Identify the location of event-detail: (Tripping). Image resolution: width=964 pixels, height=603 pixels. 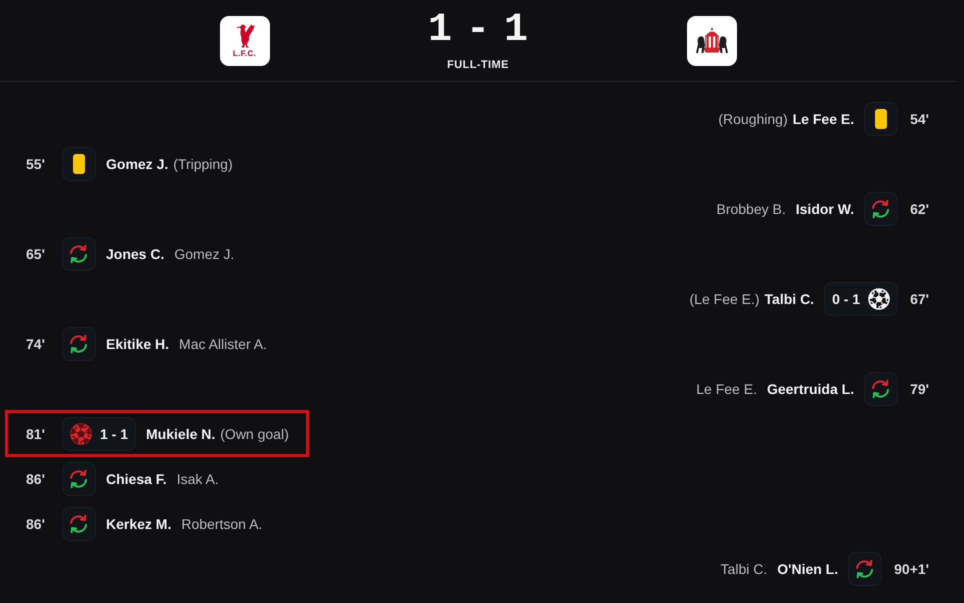
(203, 164).